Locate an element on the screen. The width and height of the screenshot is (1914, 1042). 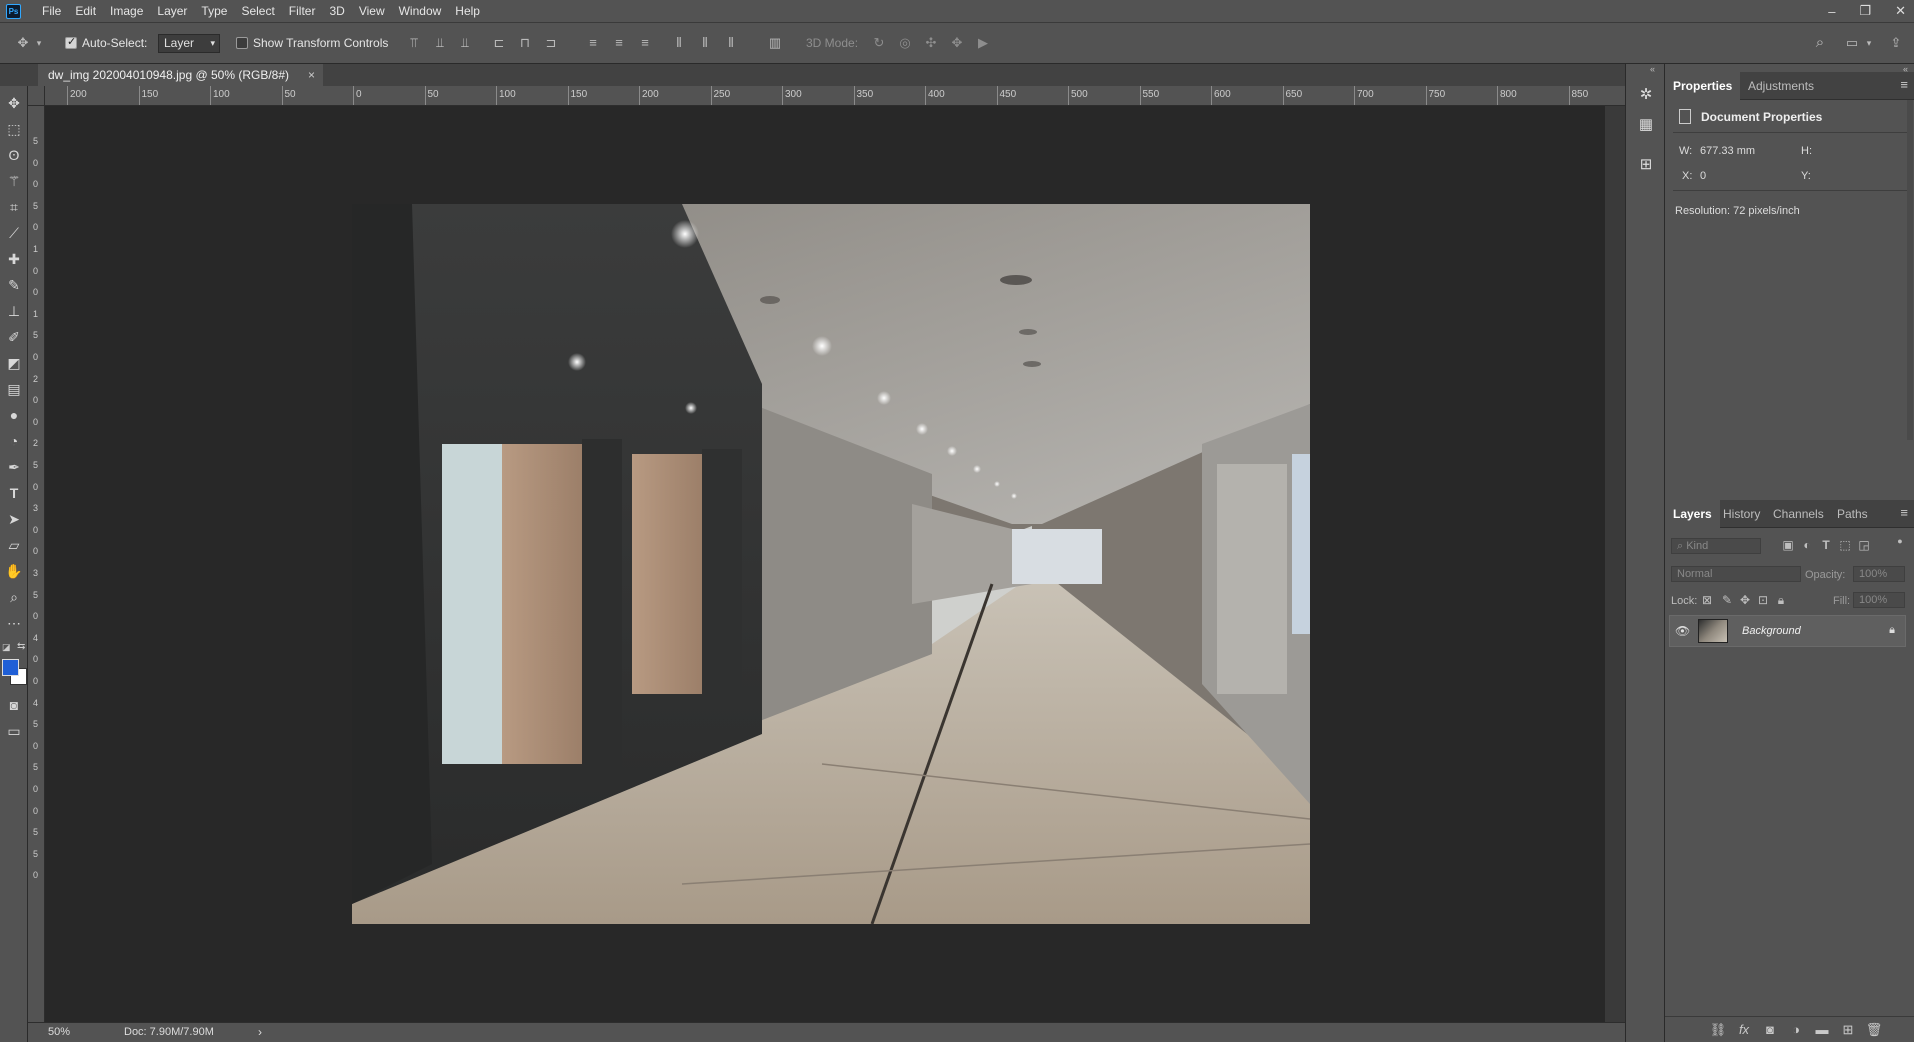
lock-image-icon: ✎ is located at coordinates (1727, 600).